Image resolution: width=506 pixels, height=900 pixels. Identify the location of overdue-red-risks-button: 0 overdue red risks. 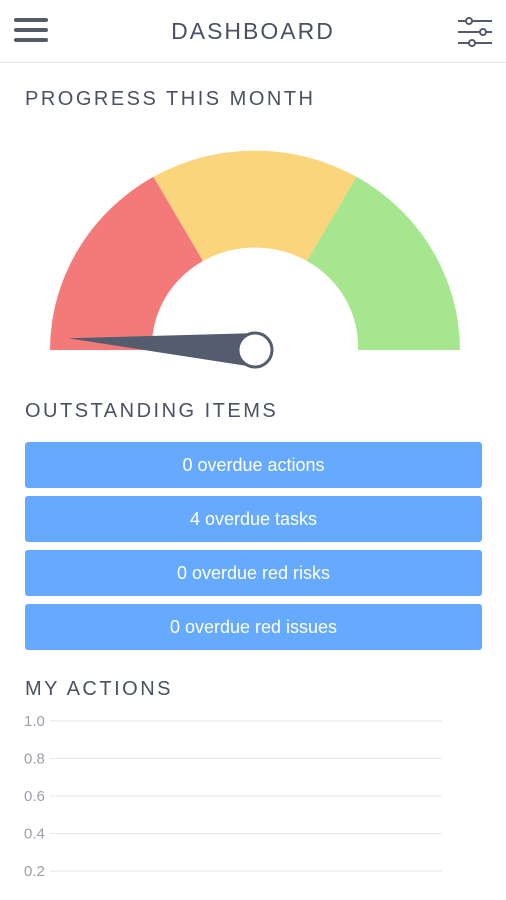
(253, 573).